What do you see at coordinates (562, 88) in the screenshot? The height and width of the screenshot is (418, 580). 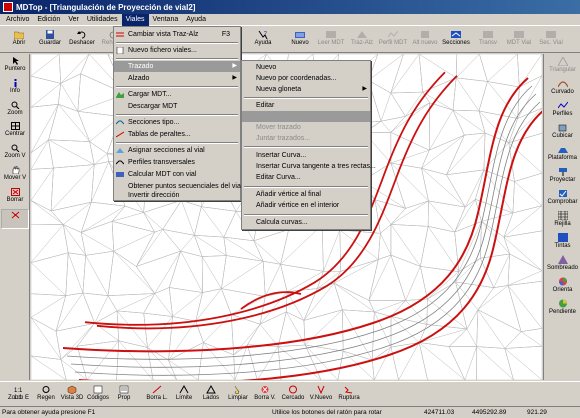 I see `tool-curvado-button: Curvado` at bounding box center [562, 88].